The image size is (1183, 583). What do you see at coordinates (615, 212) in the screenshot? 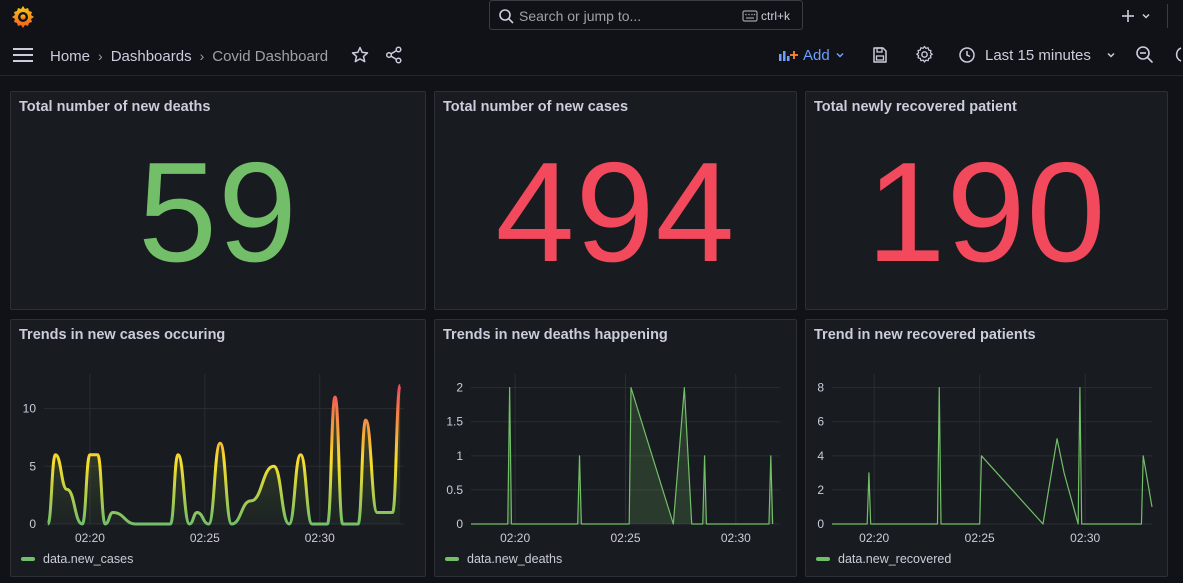
I see `stat-value: 494` at bounding box center [615, 212].